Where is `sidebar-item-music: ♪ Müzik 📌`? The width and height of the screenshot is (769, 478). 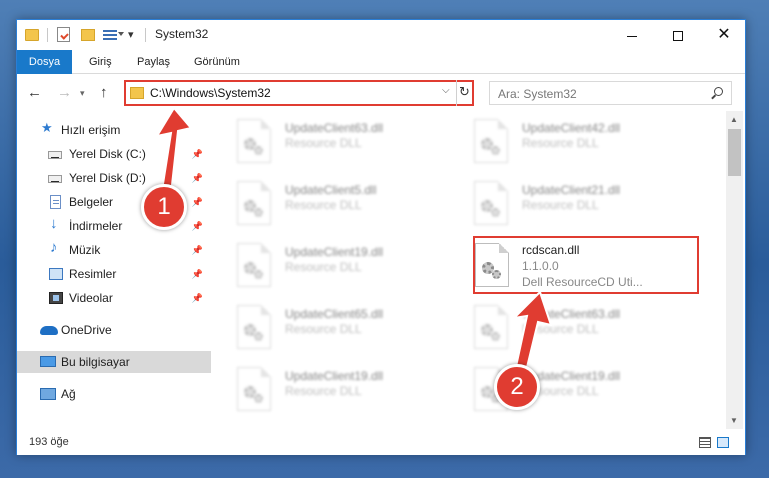 sidebar-item-music: ♪ Müzik 📌 is located at coordinates (114, 250).